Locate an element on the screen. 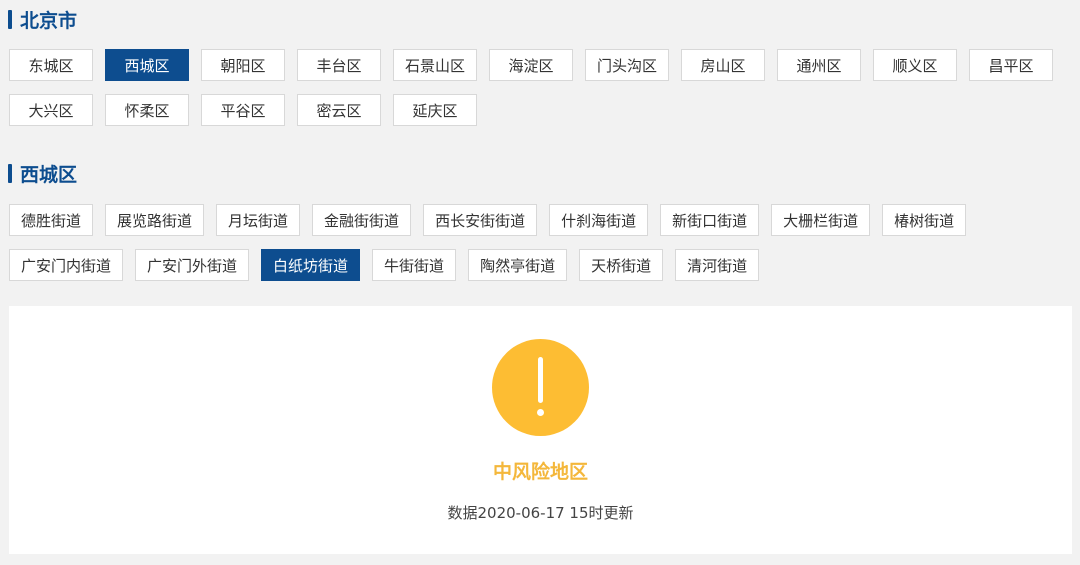 The height and width of the screenshot is (565, 1080). street-button: 新街口街道 is located at coordinates (710, 220).